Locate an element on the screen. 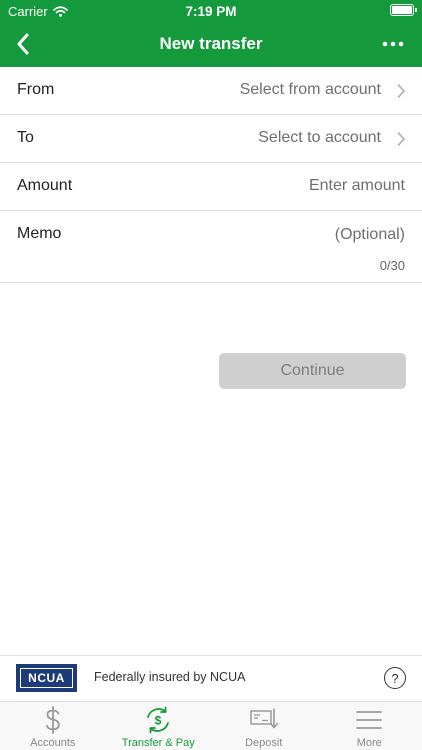 Image resolution: width=422 pixels, height=750 pixels. app-header: Carrier 7:19 PM New transfer is located at coordinates (211, 33).